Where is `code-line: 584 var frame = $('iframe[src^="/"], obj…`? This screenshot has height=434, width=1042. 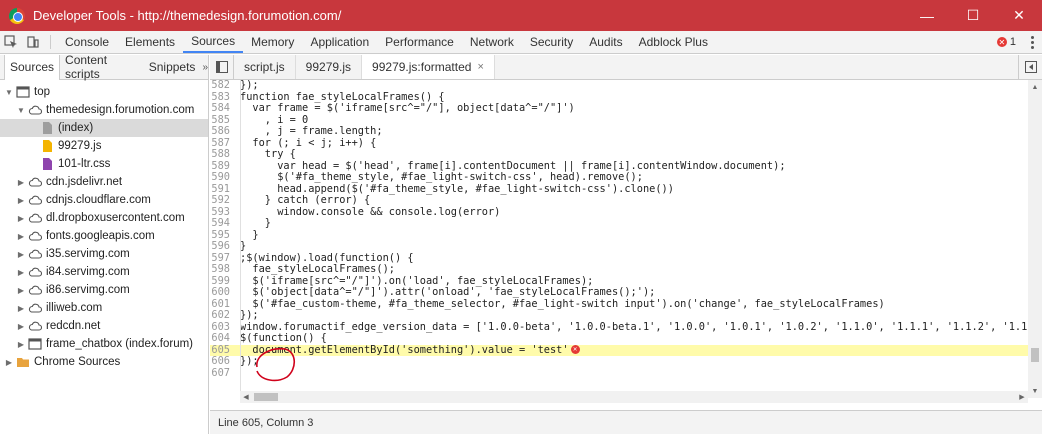
code-line: 584 var frame = $('iframe[src^="/"], obj… is located at coordinates (626, 108).